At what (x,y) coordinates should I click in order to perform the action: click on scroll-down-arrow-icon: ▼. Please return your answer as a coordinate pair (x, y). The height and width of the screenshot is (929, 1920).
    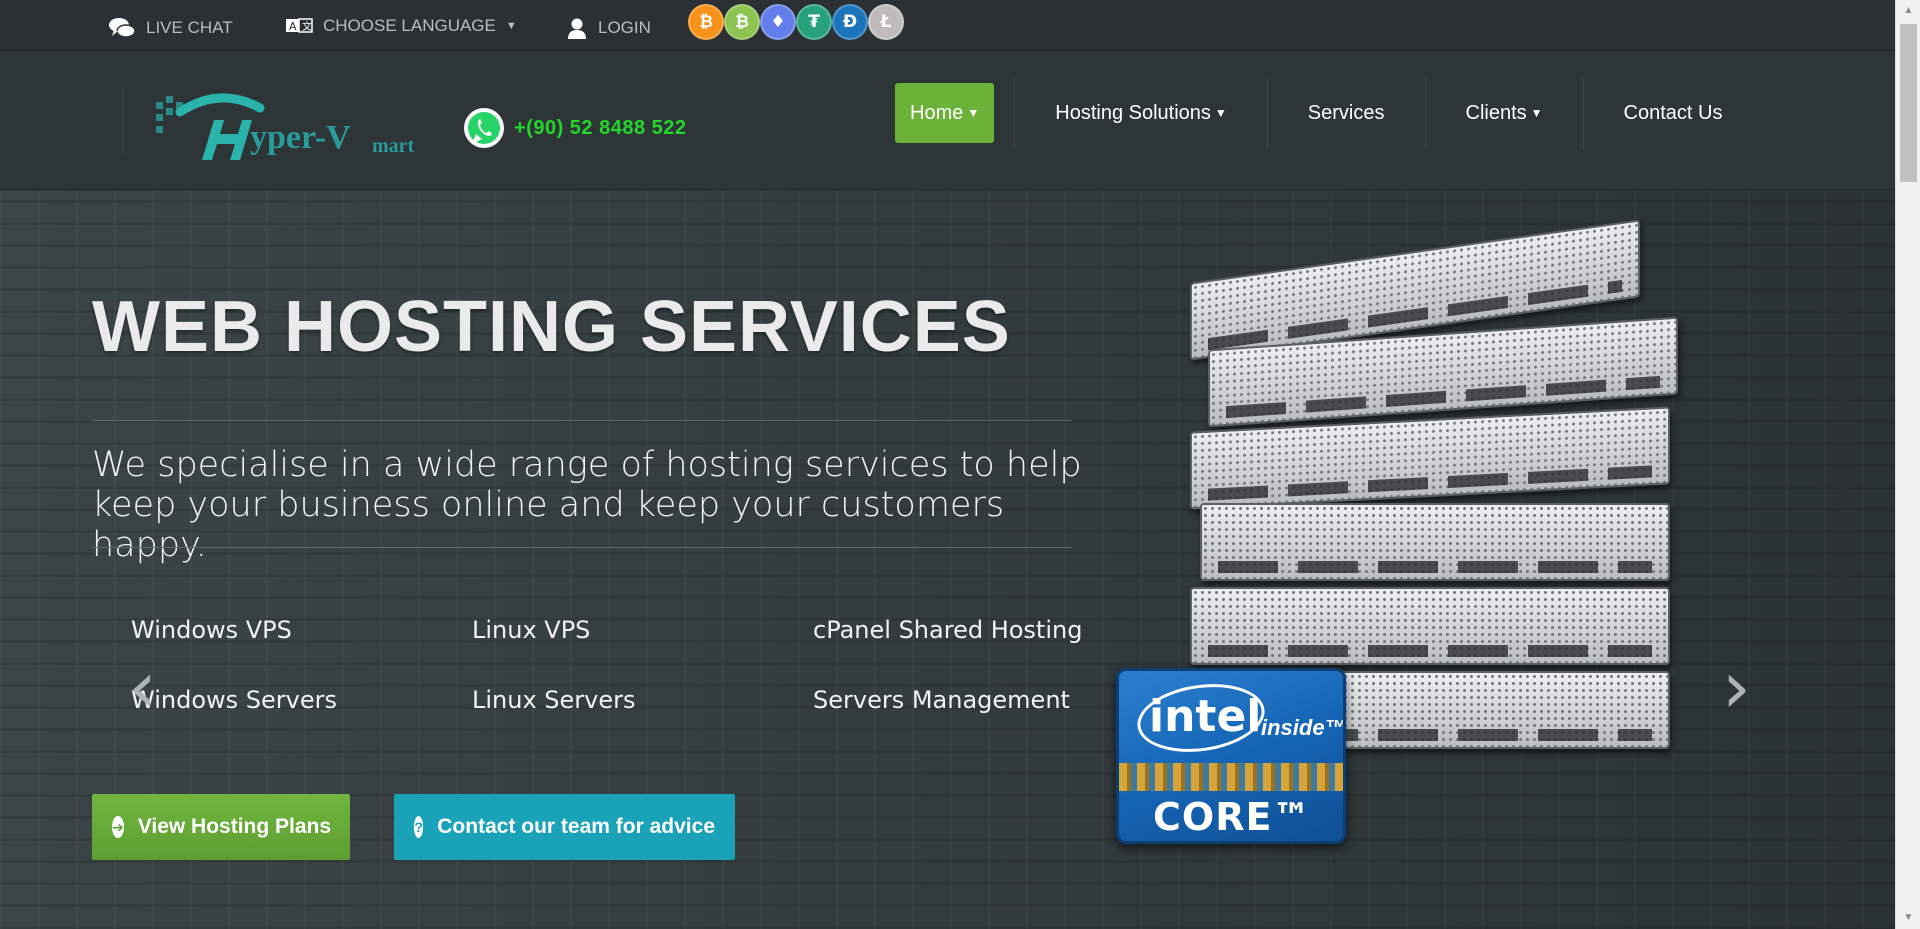
    Looking at the image, I should click on (1908, 918).